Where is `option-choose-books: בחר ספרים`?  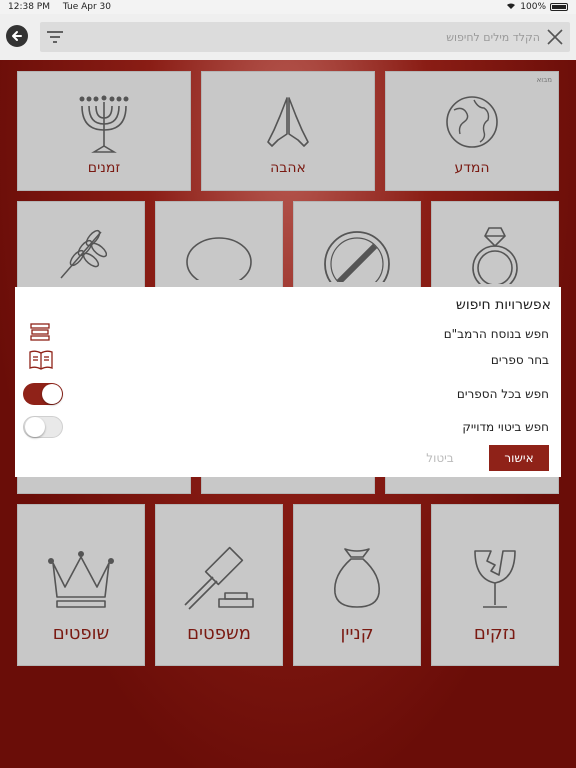
option-choose-books: בחר ספרים is located at coordinates (520, 360).